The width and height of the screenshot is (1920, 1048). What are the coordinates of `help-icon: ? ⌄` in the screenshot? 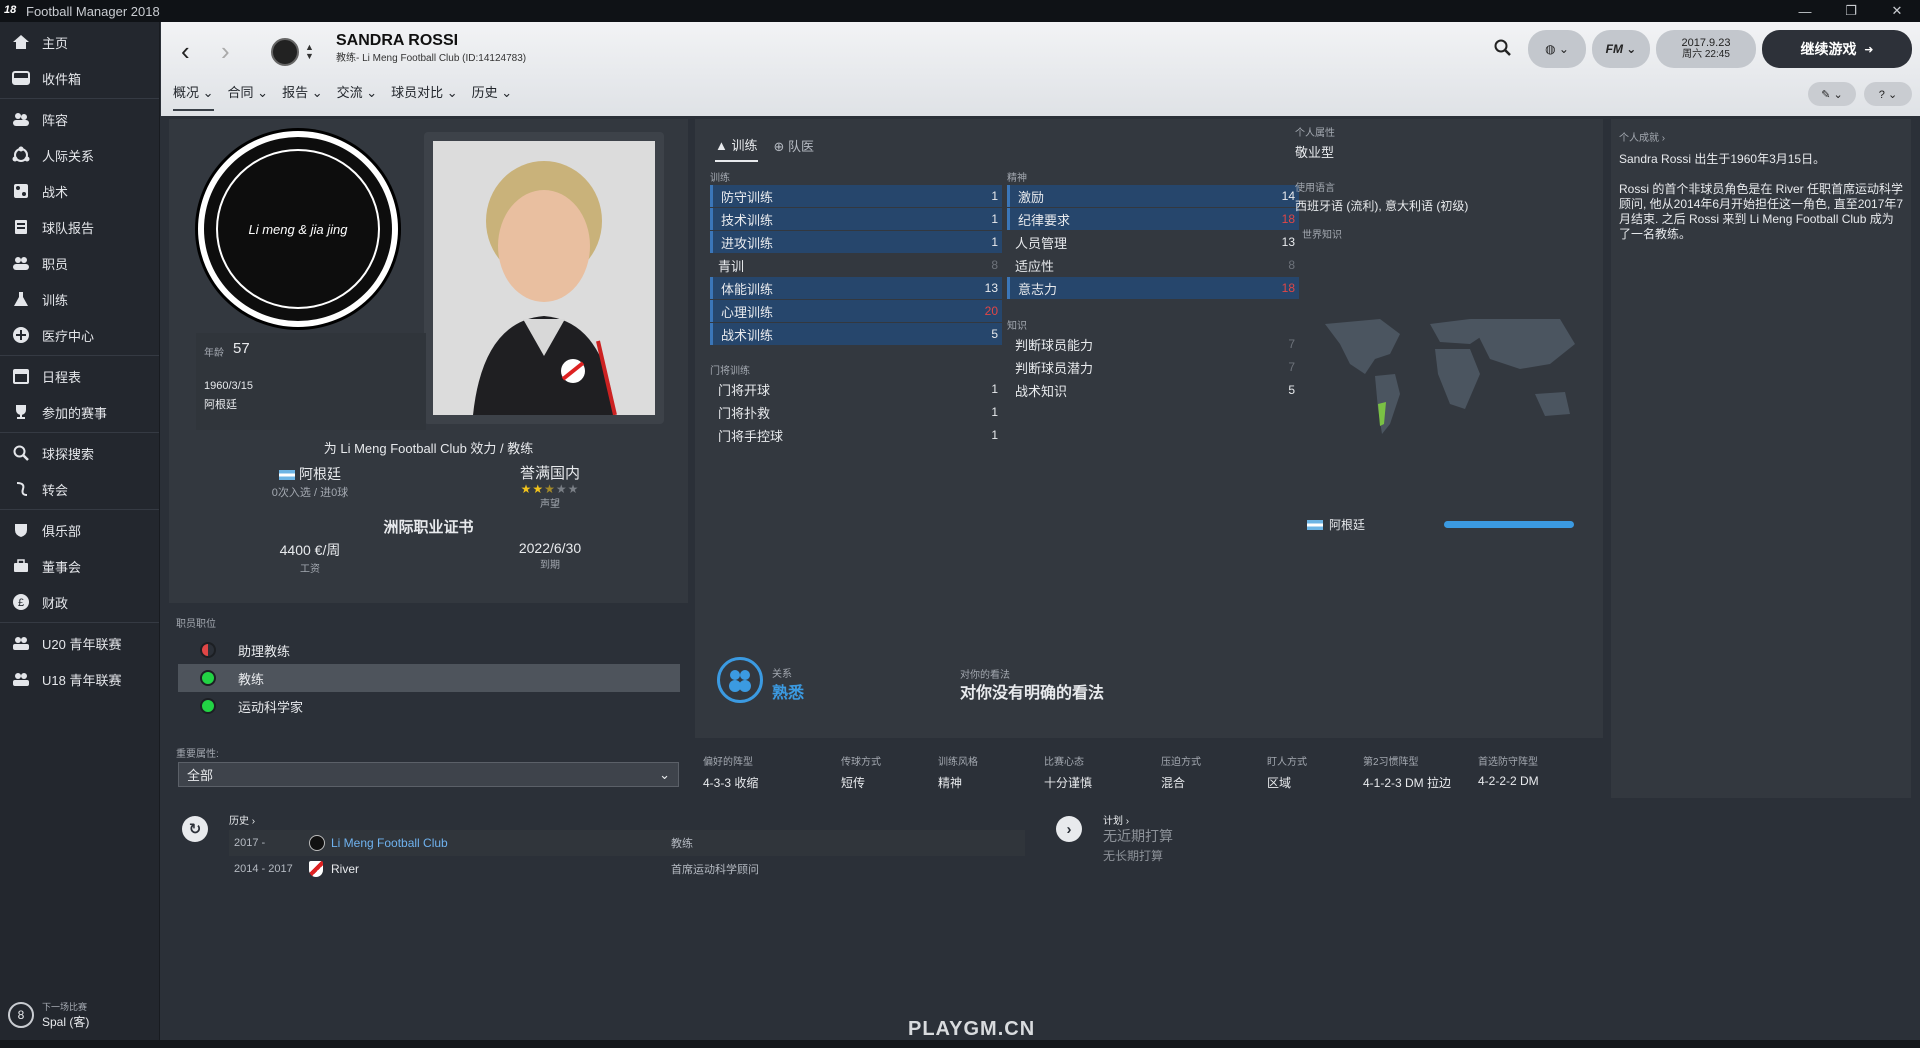 It's located at (1888, 94).